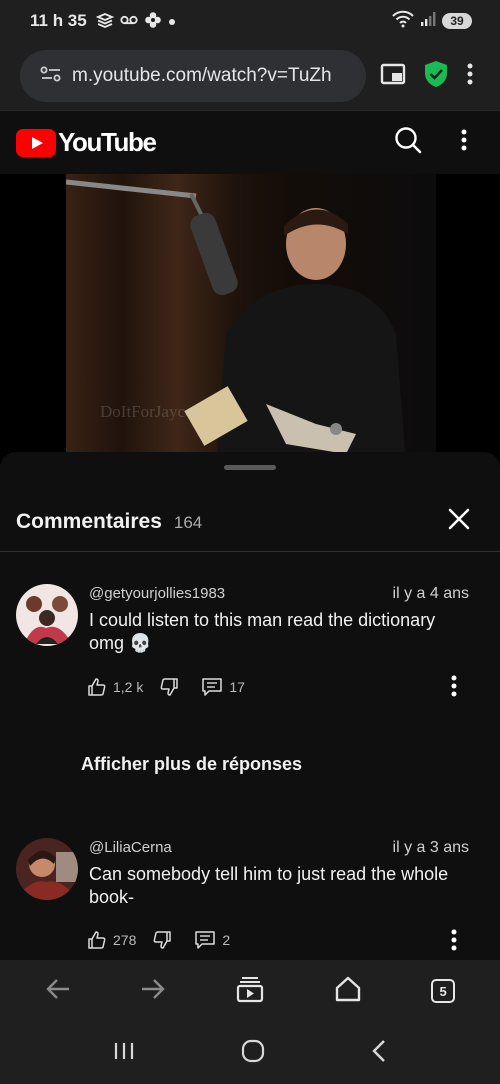 This screenshot has height=1084, width=500. What do you see at coordinates (348, 991) in the screenshot?
I see `home-icon` at bounding box center [348, 991].